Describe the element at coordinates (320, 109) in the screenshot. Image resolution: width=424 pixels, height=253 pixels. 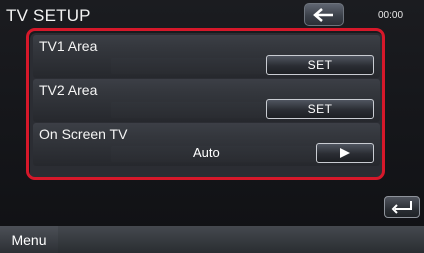
I see `tv2-area-set-button: SET` at that location.